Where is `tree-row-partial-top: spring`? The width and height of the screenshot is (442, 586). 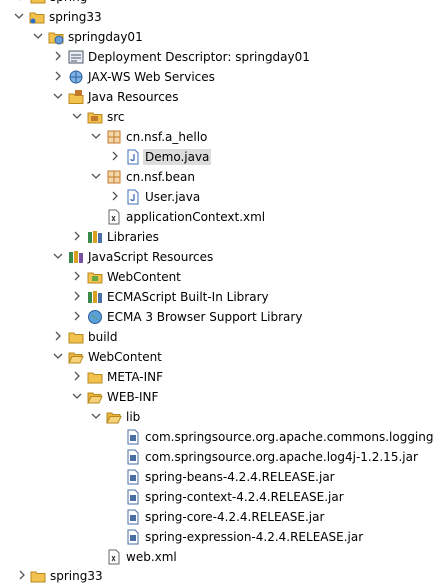 tree-row-partial-top: spring is located at coordinates (221, 3).